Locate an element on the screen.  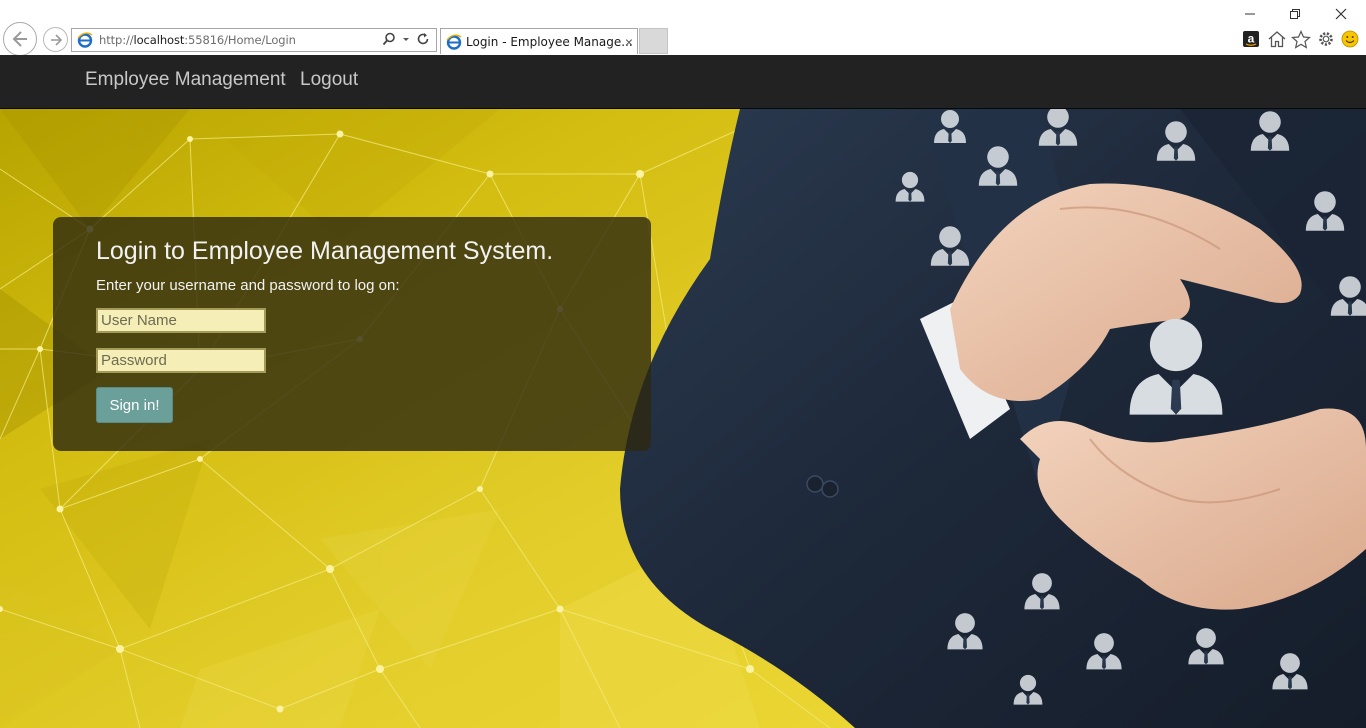
sign-in-button: Sign in! is located at coordinates (134, 405).